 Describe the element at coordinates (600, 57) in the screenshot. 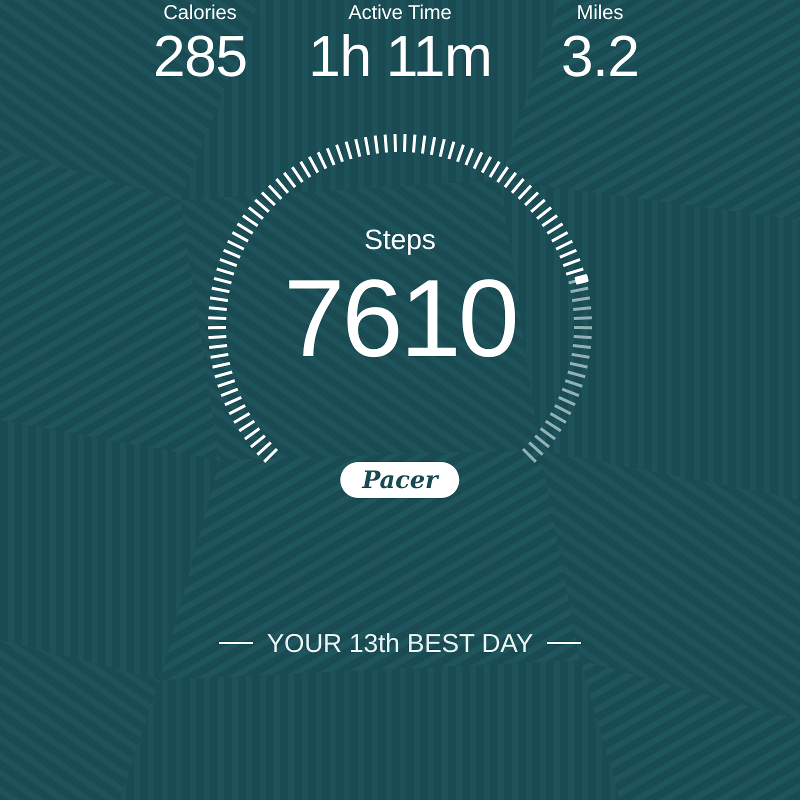

I see `stat-value: 3.2` at that location.